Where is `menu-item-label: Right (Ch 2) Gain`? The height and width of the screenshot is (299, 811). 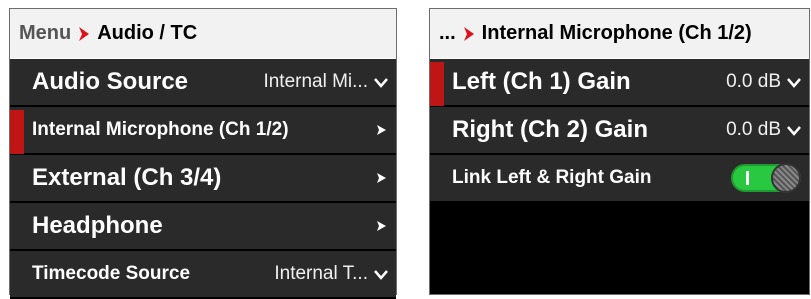
menu-item-label: Right (Ch 2) Gain is located at coordinates (550, 129).